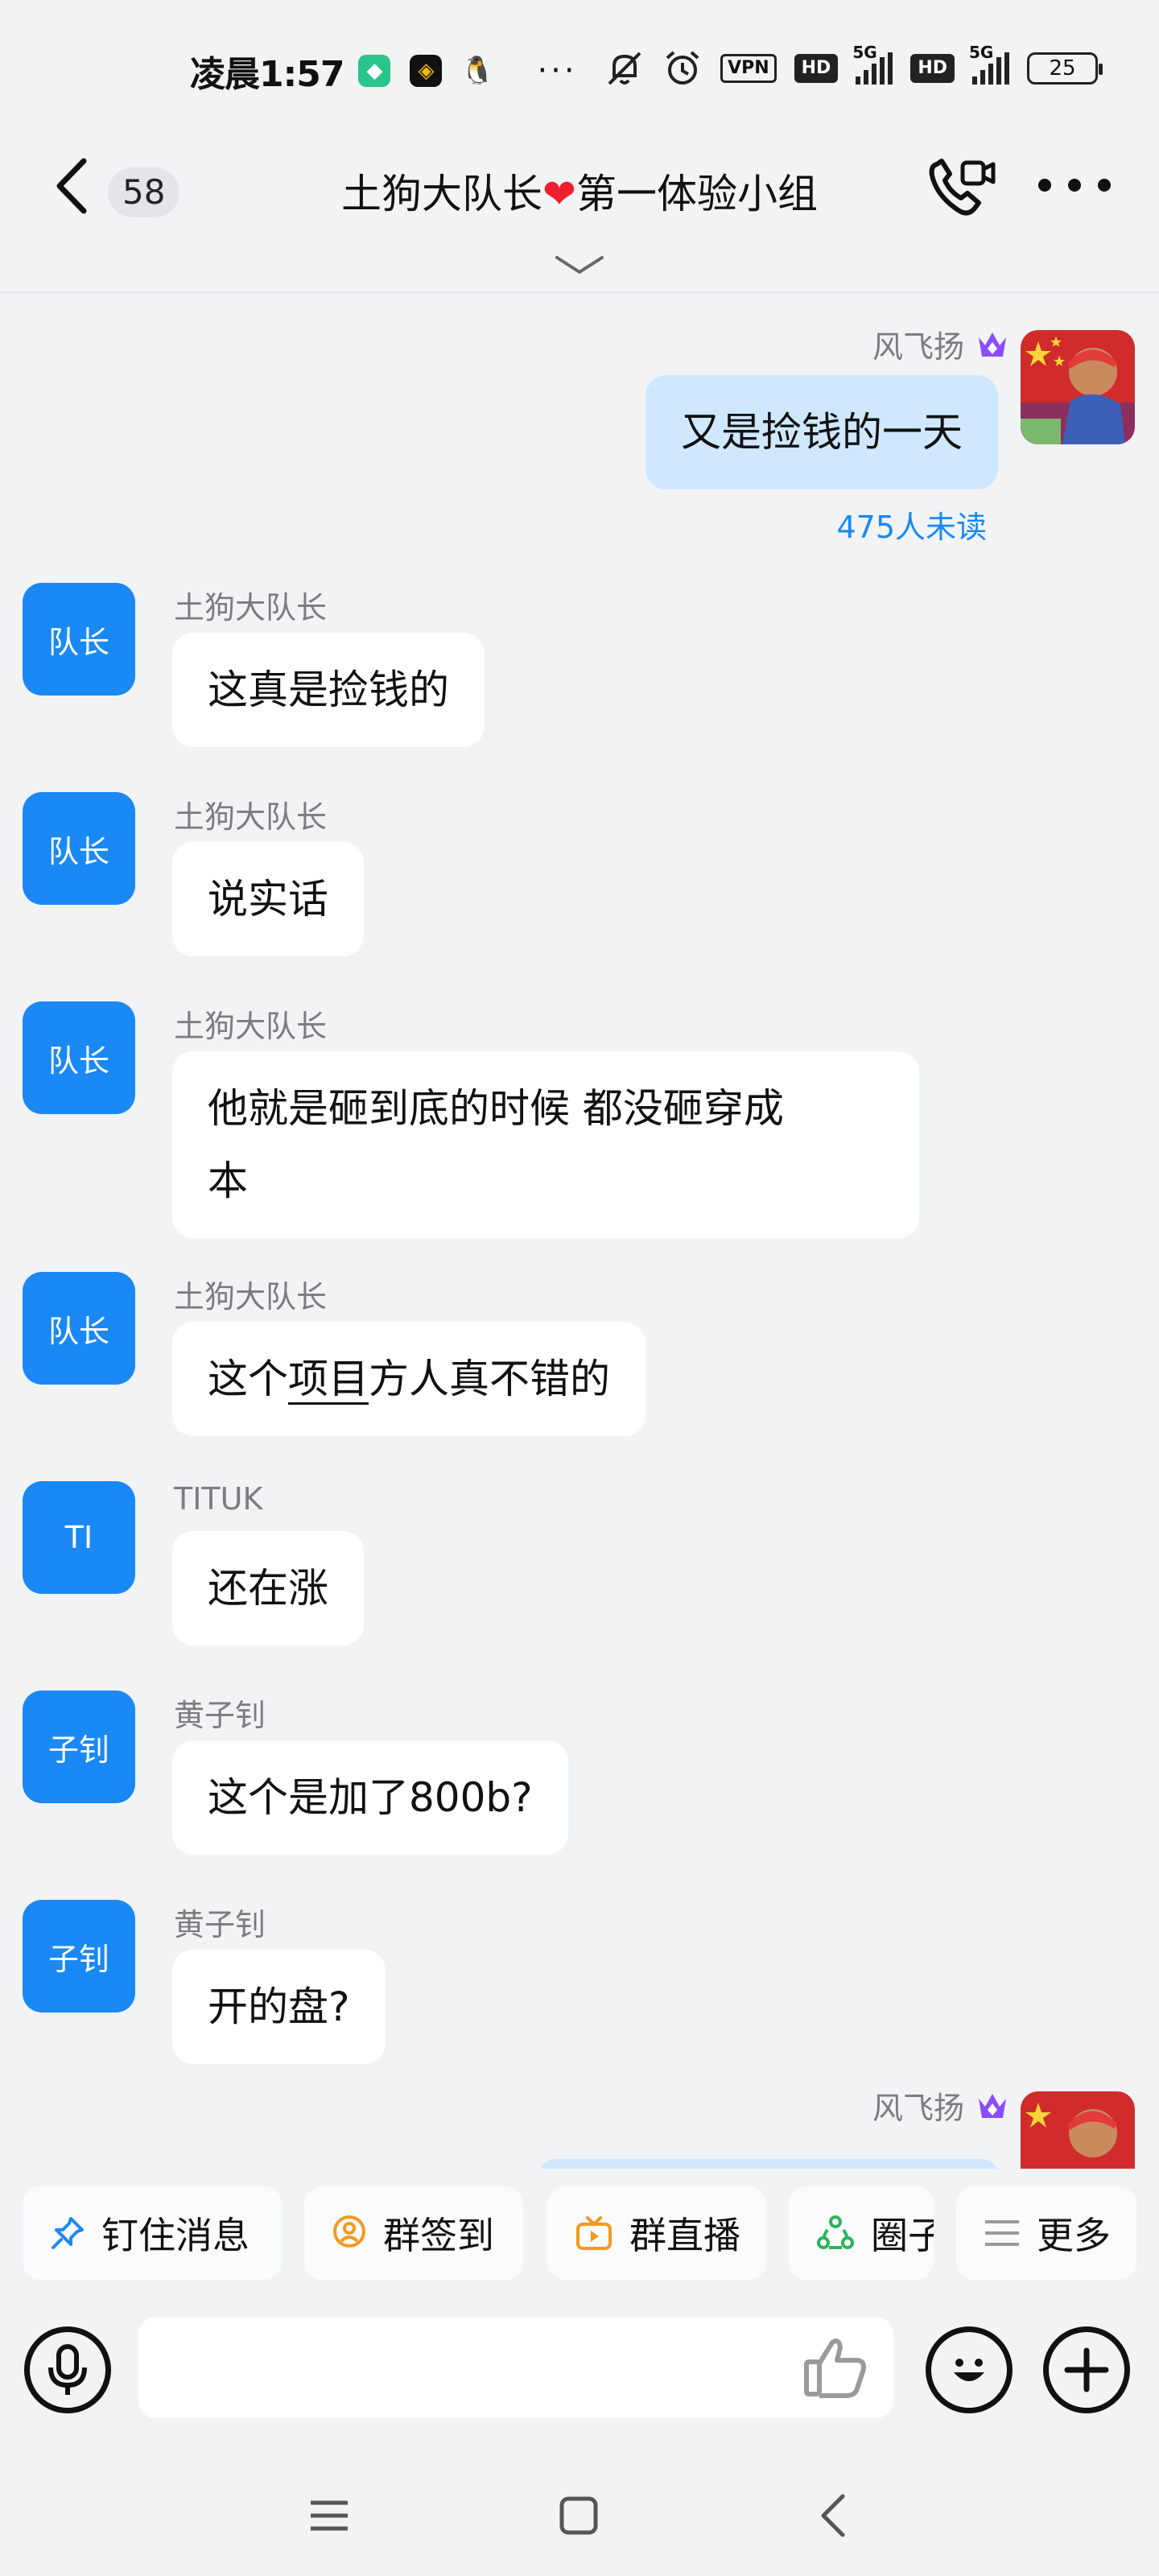 The width and height of the screenshot is (1159, 2576). I want to click on chat-title: 土狗大队长❤第一体验小组, so click(579, 194).